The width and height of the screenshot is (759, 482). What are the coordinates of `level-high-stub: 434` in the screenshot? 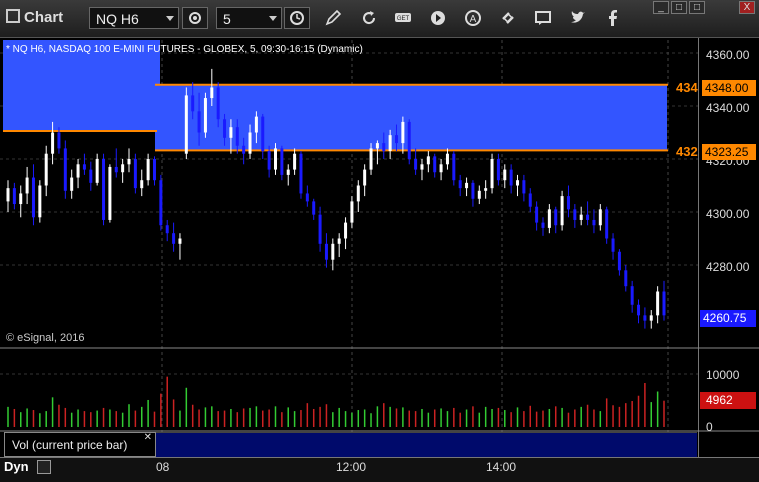 It's located at (687, 87).